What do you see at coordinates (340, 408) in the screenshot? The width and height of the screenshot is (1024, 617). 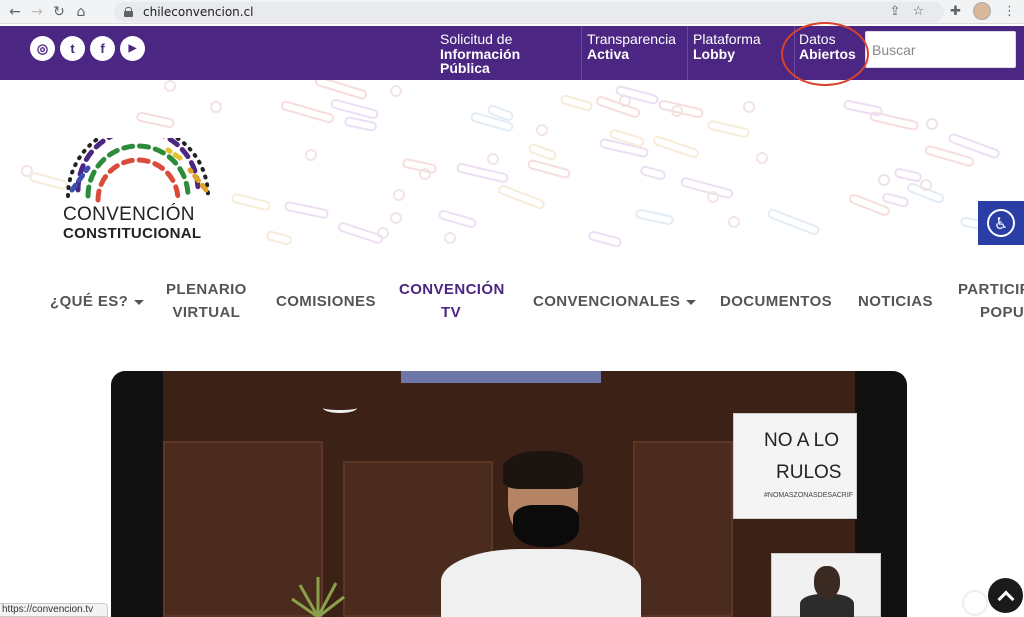 I see `video-ribbon` at bounding box center [340, 408].